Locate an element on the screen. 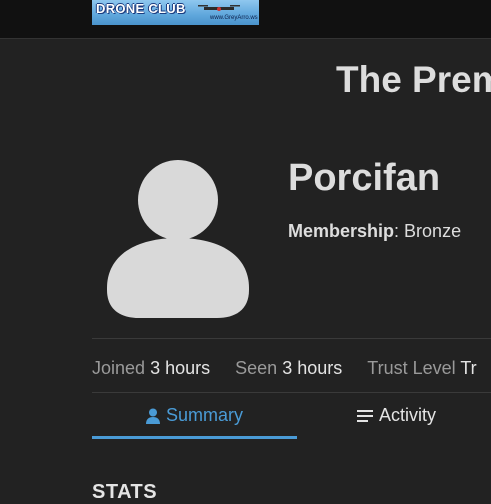  logo-url-text: www.GreyArro.ws is located at coordinates (234, 18).